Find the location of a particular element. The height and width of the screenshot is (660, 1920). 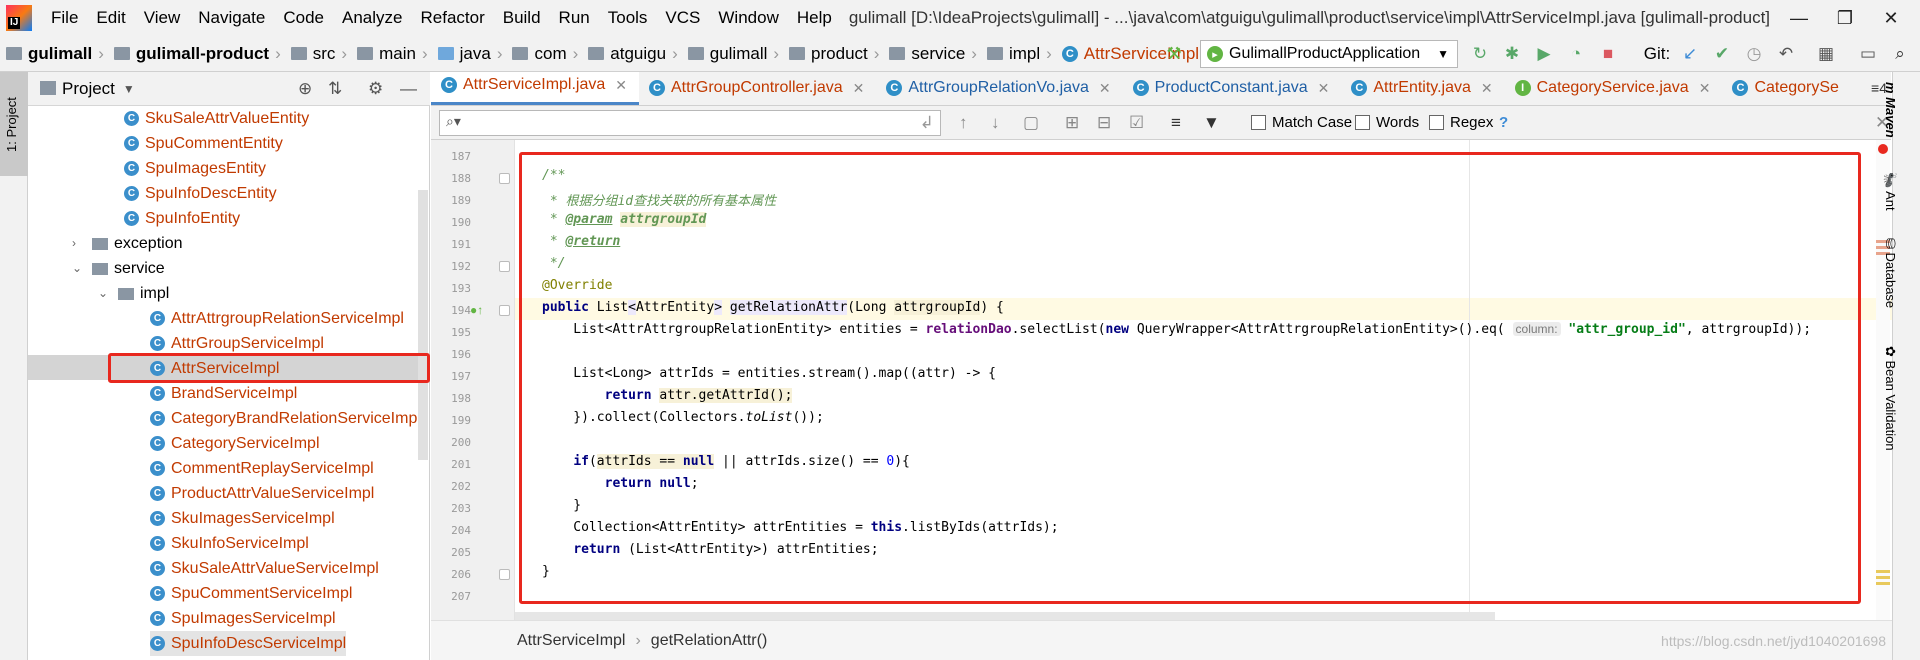

menu-code: Code is located at coordinates (303, 18).